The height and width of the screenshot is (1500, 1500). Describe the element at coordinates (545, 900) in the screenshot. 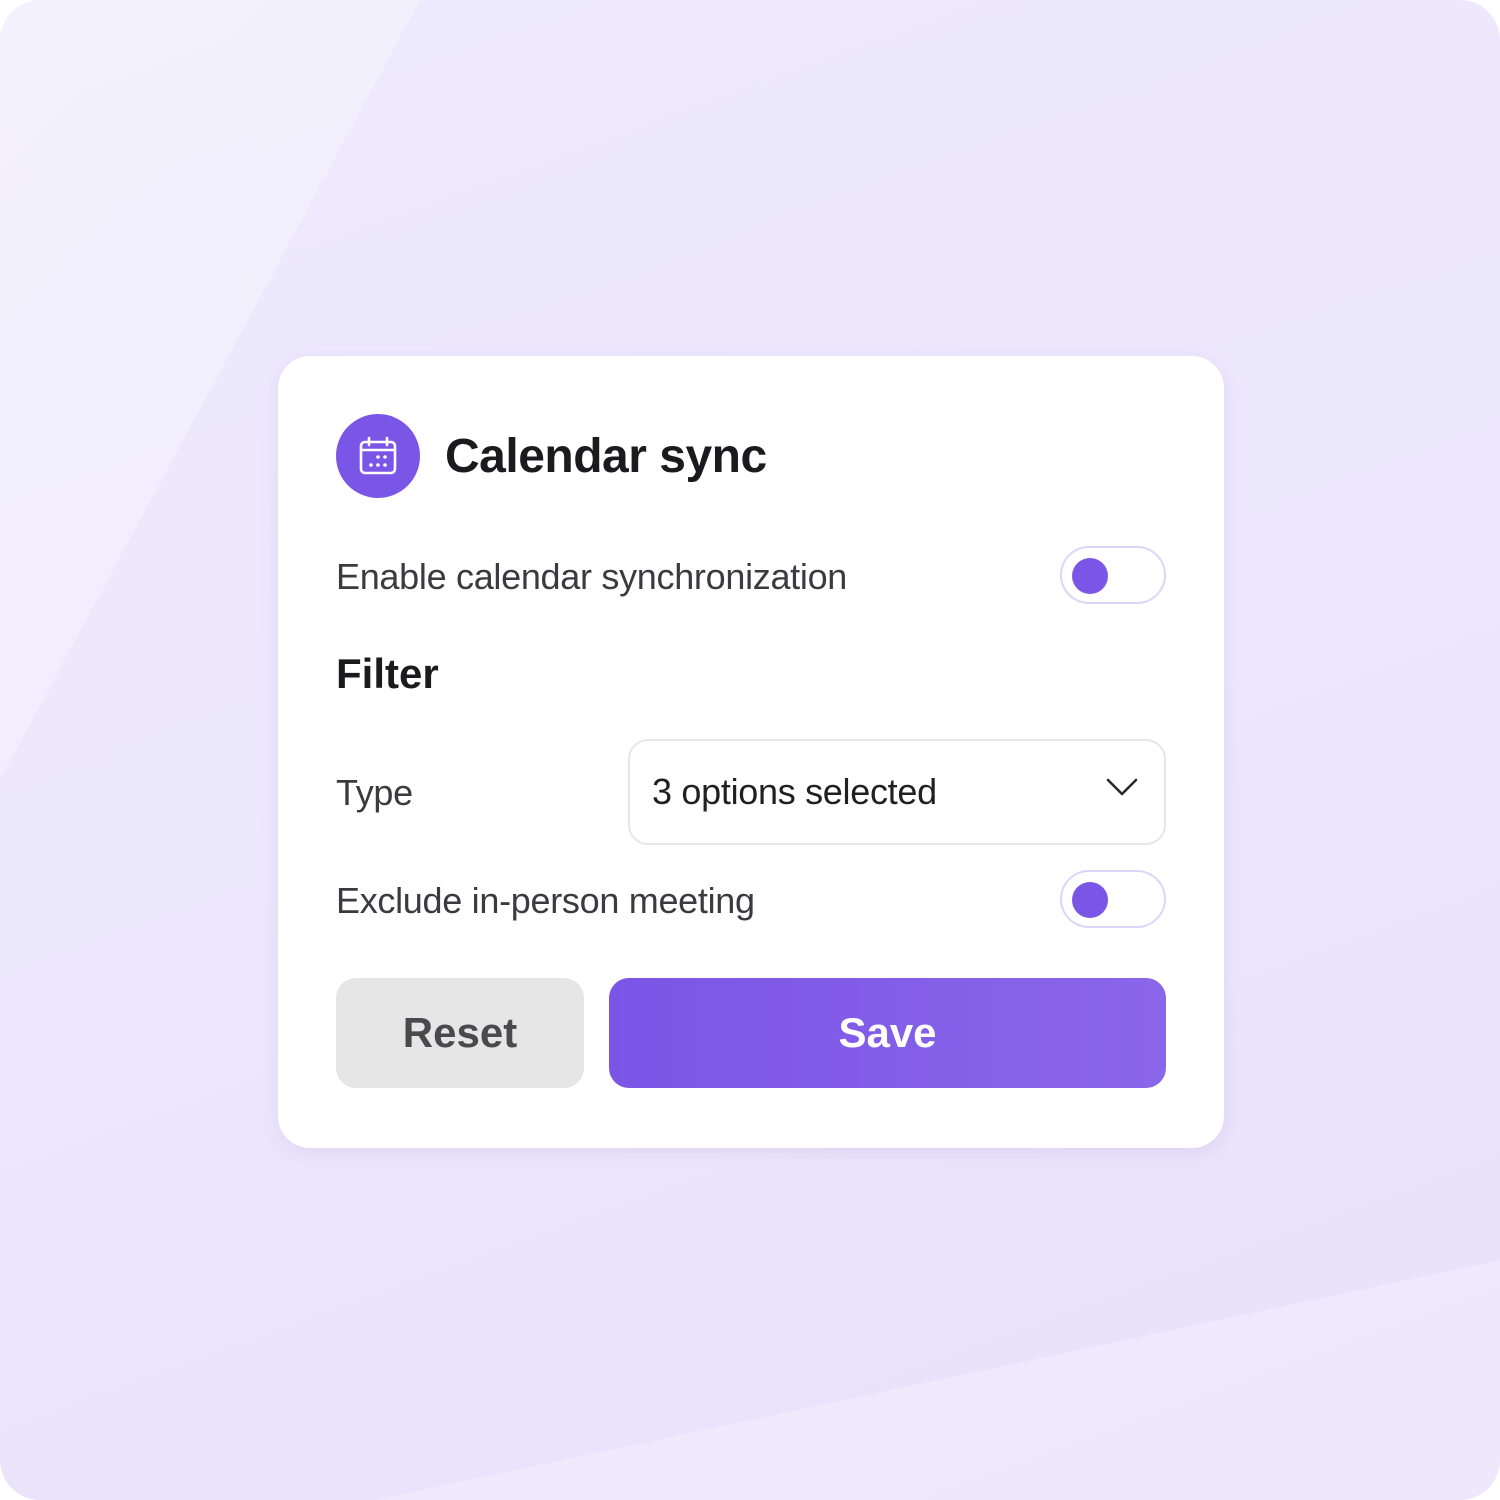

I see `exclude-in-person-label: Exclude in-person meeting` at that location.